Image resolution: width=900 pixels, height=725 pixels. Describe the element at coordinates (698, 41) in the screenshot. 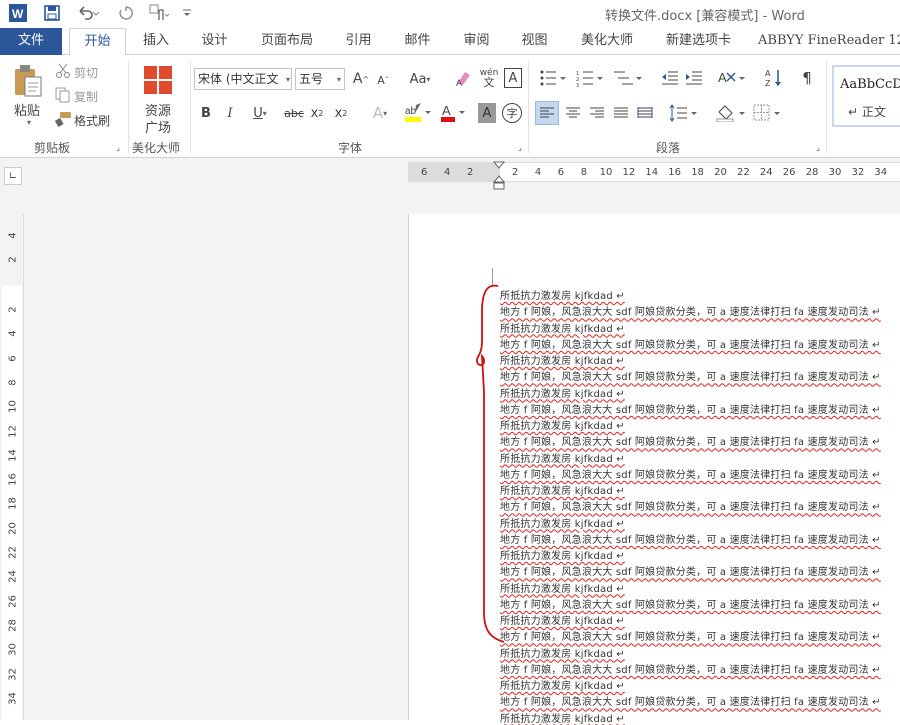

I see `tab-new: 新建选项卡` at that location.